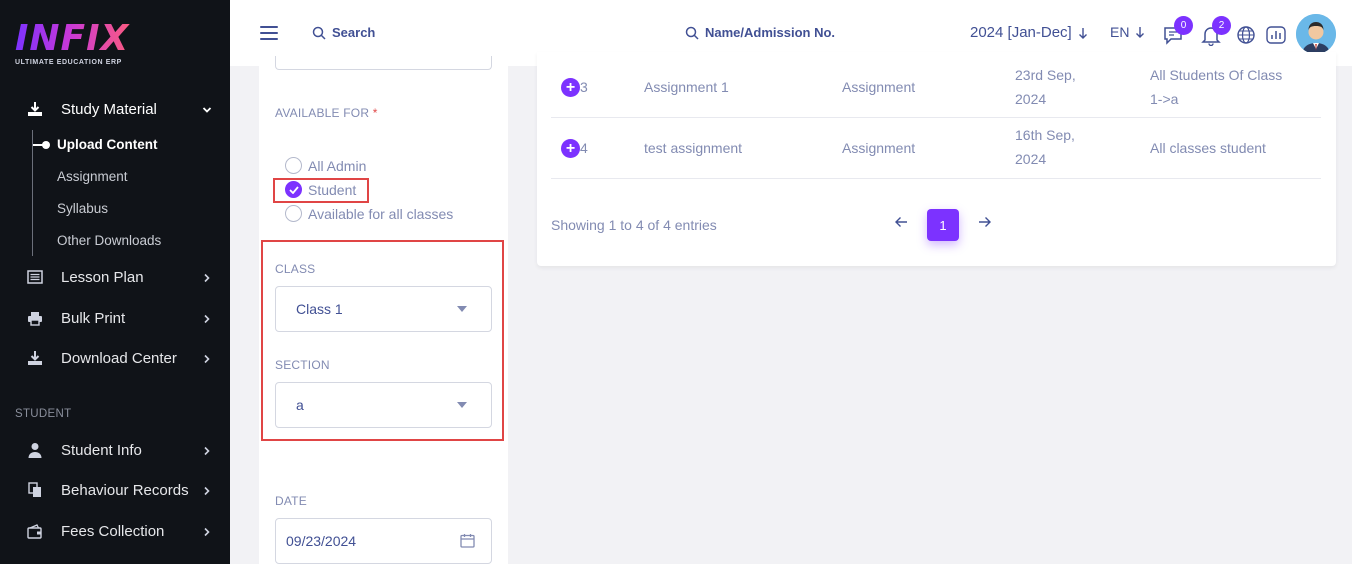  What do you see at coordinates (1045, 147) in the screenshot?
I see `row-date: 16th Sep, 2024` at bounding box center [1045, 147].